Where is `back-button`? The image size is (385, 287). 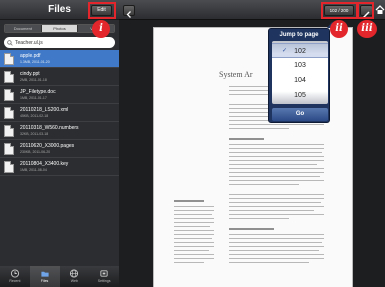 back-button is located at coordinates (129, 11).